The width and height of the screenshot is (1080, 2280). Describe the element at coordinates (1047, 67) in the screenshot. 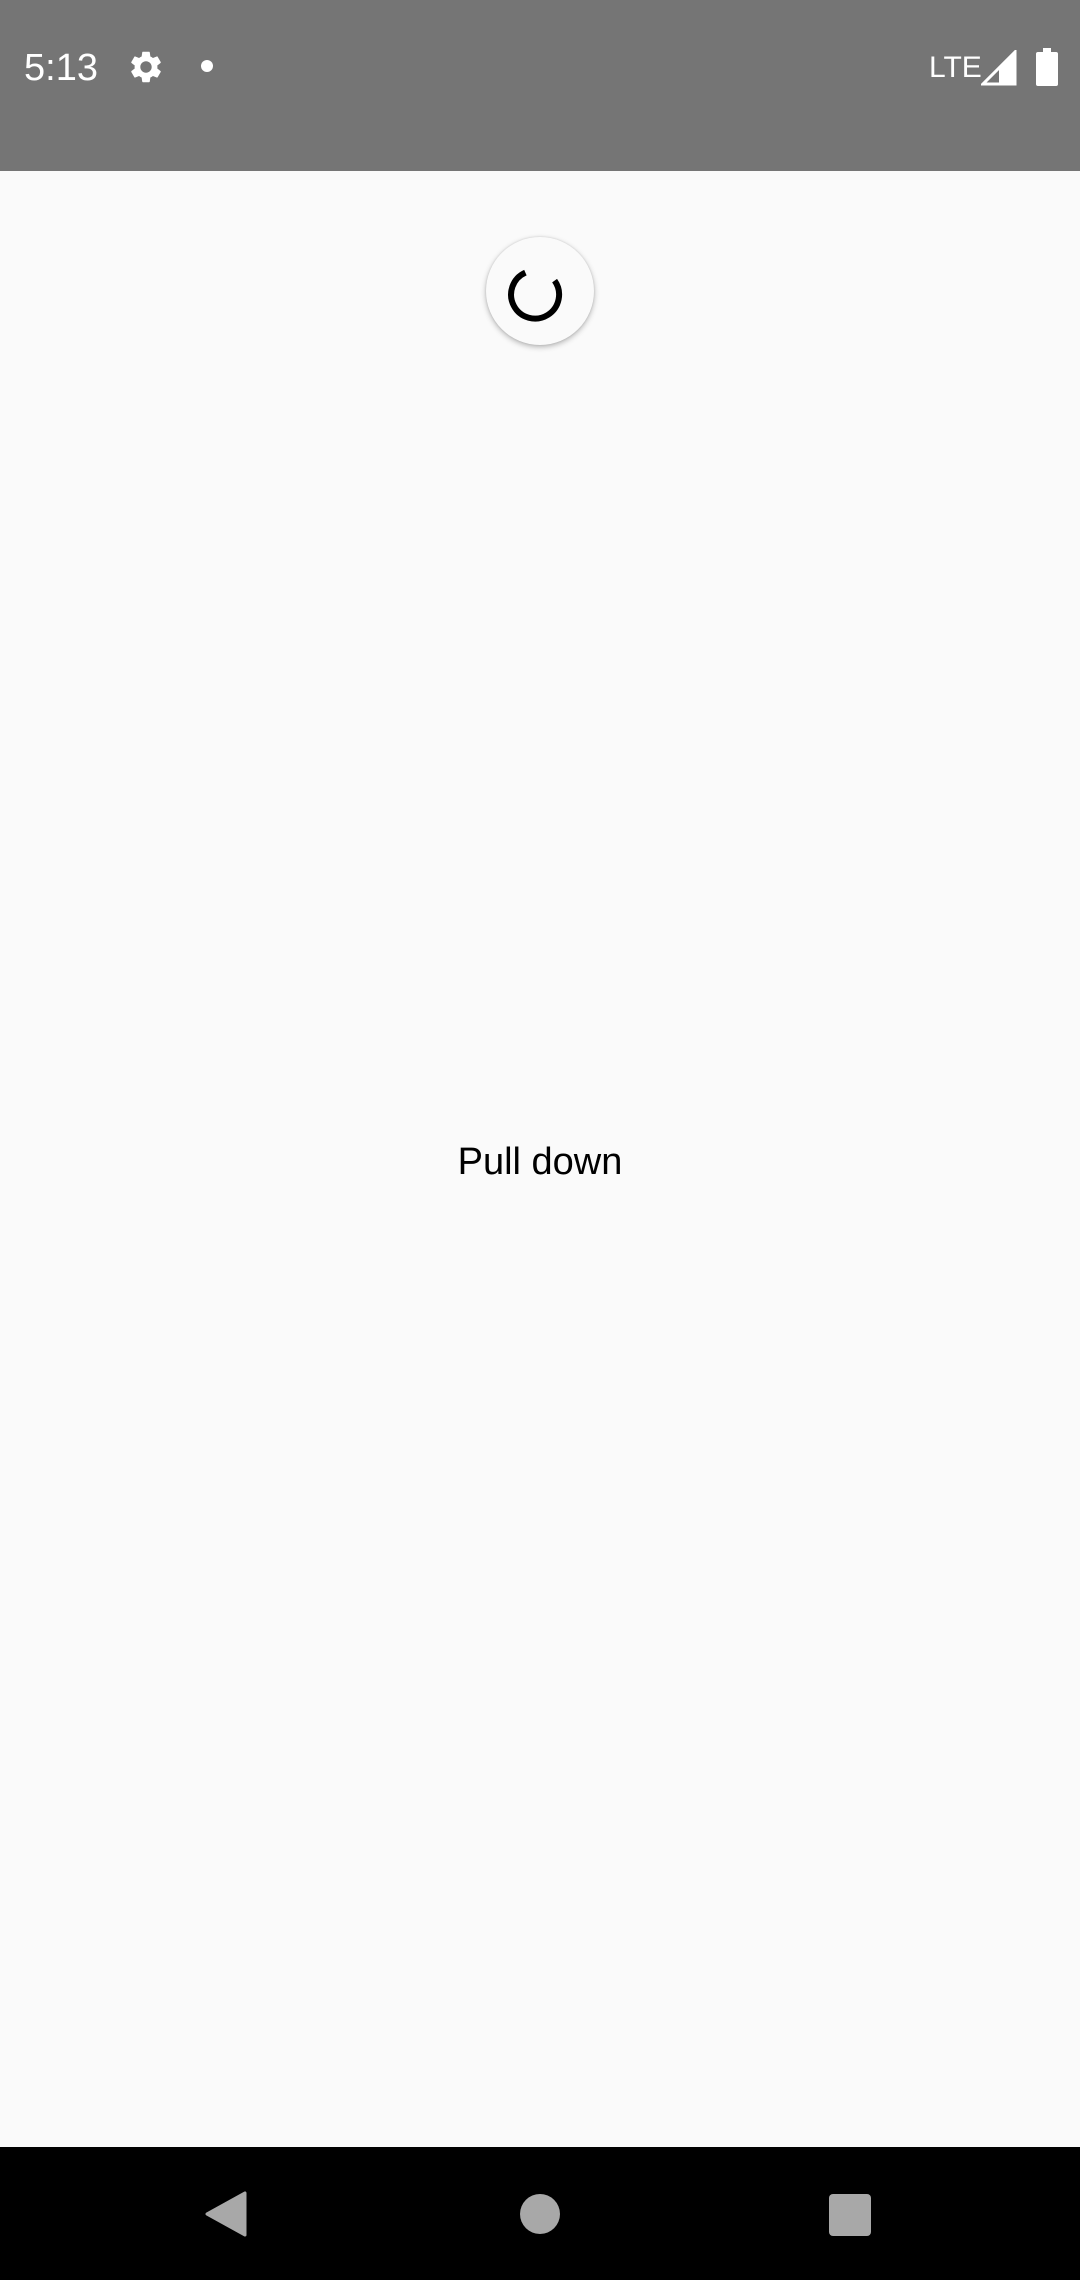

I see `battery-icon` at that location.